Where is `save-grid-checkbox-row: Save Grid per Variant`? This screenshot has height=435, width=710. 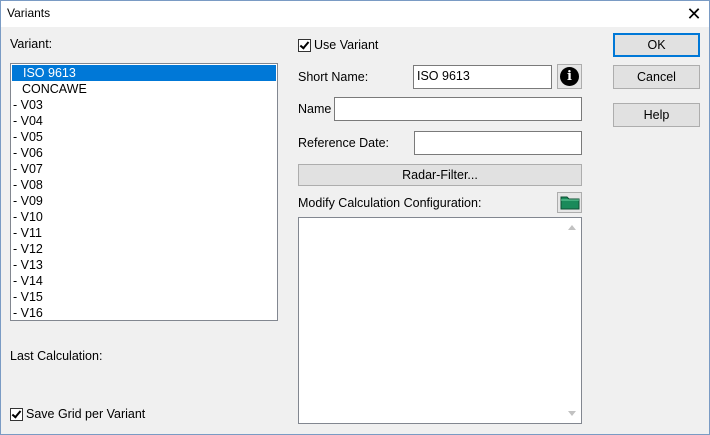 save-grid-checkbox-row: Save Grid per Variant is located at coordinates (77, 414).